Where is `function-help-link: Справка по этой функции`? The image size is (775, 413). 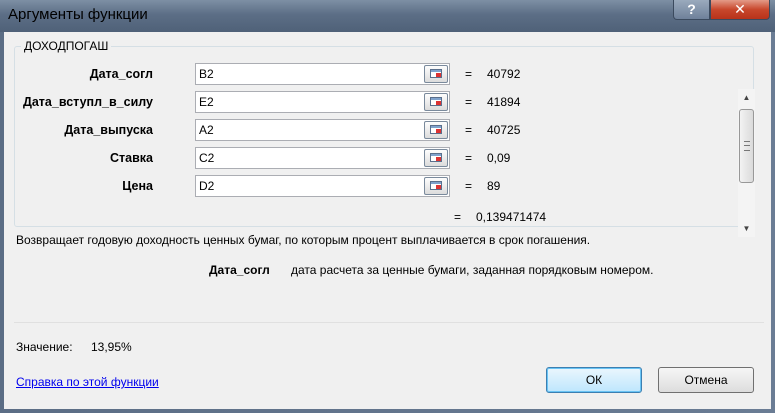
function-help-link: Справка по этой функции is located at coordinates (87, 382).